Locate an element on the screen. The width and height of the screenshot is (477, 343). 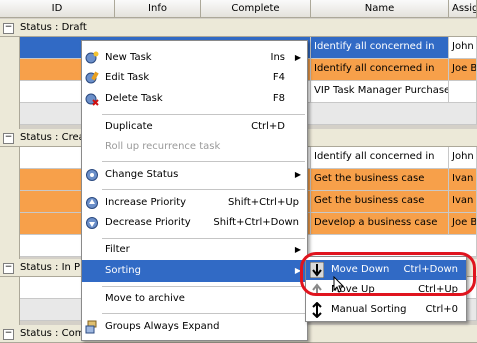
table-cell-name: VIP Task Manager Purchase is located at coordinates (380, 92).